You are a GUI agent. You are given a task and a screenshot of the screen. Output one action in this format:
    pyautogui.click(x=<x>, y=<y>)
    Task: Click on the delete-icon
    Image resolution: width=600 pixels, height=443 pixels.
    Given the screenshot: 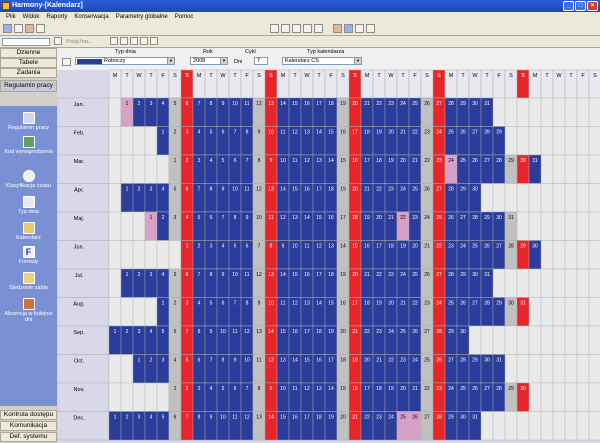 What is the action you would take?
    pyautogui.click(x=154, y=41)
    